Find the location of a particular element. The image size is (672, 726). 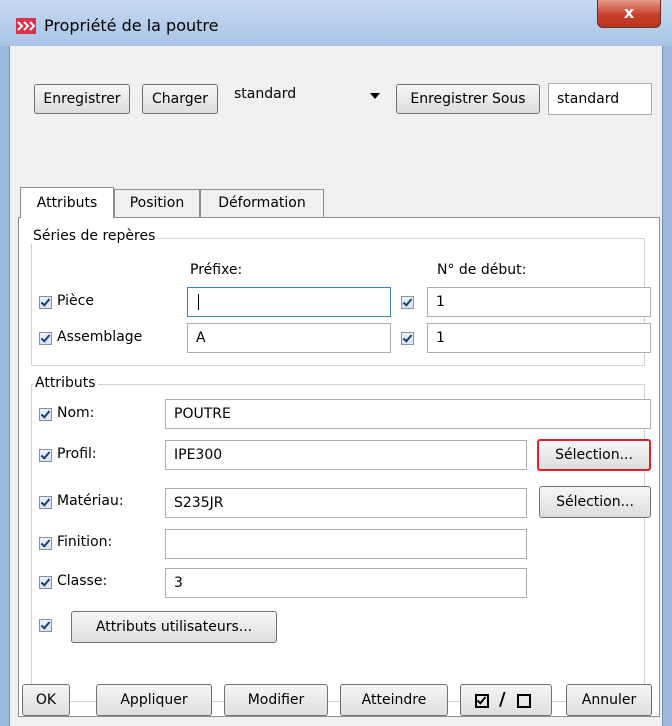

piece-start-field: 1 is located at coordinates (539, 302).